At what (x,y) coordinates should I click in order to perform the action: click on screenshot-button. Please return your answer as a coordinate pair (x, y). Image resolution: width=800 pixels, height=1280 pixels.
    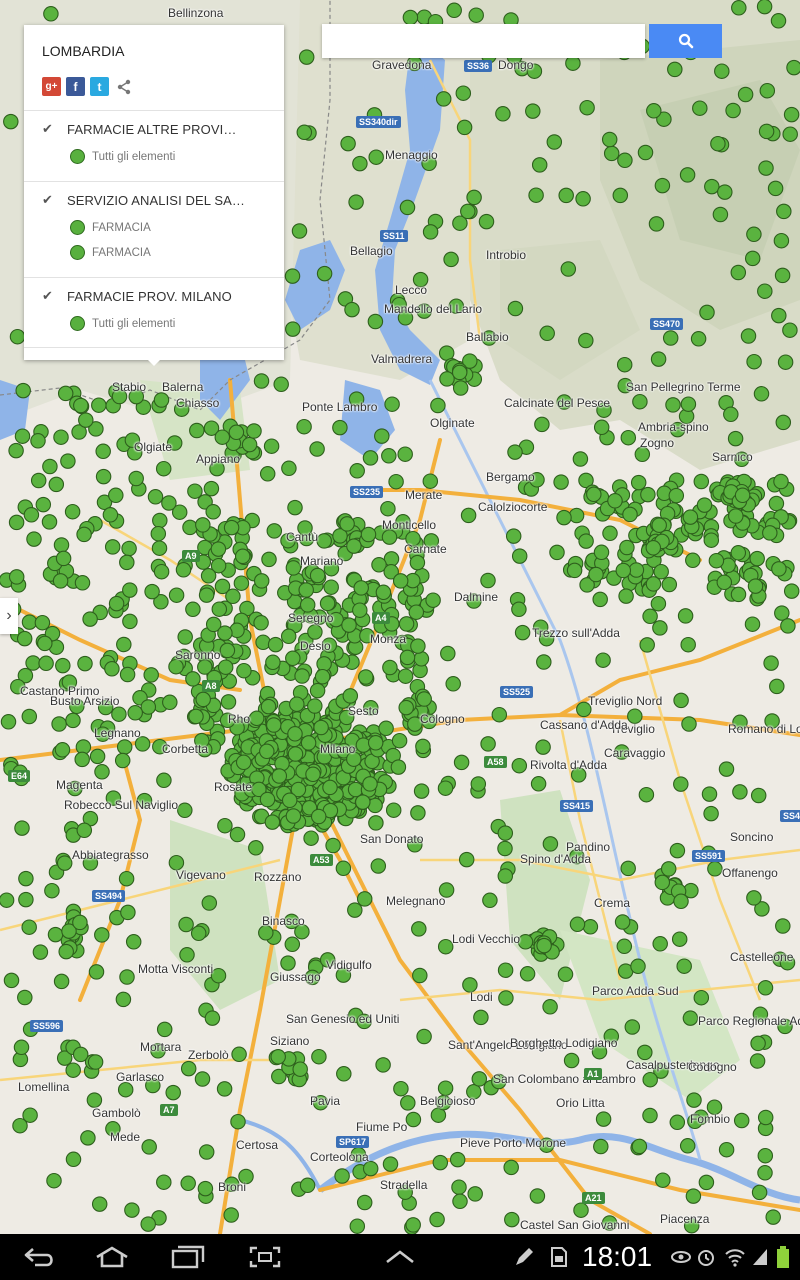
    Looking at the image, I should click on (265, 1257).